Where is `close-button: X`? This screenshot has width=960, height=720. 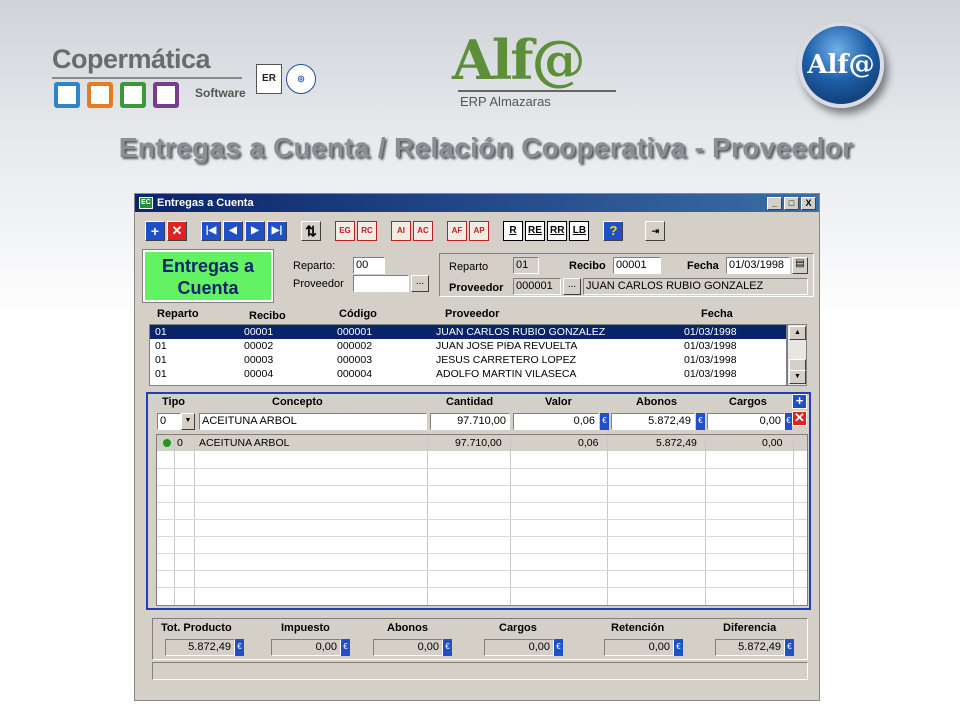 close-button: X is located at coordinates (808, 203).